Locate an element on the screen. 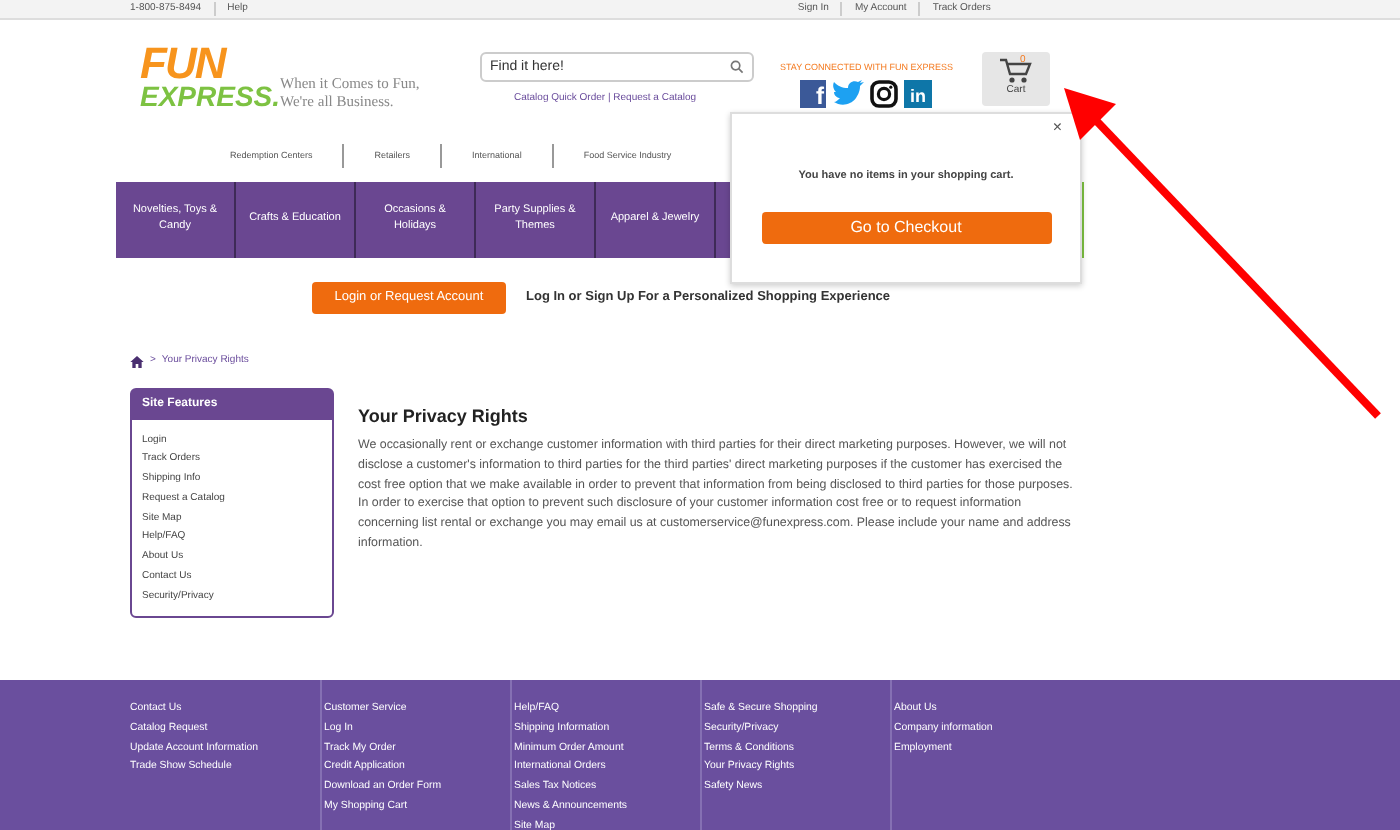 This screenshot has width=1400, height=830. close-button: × is located at coordinates (1057, 127).